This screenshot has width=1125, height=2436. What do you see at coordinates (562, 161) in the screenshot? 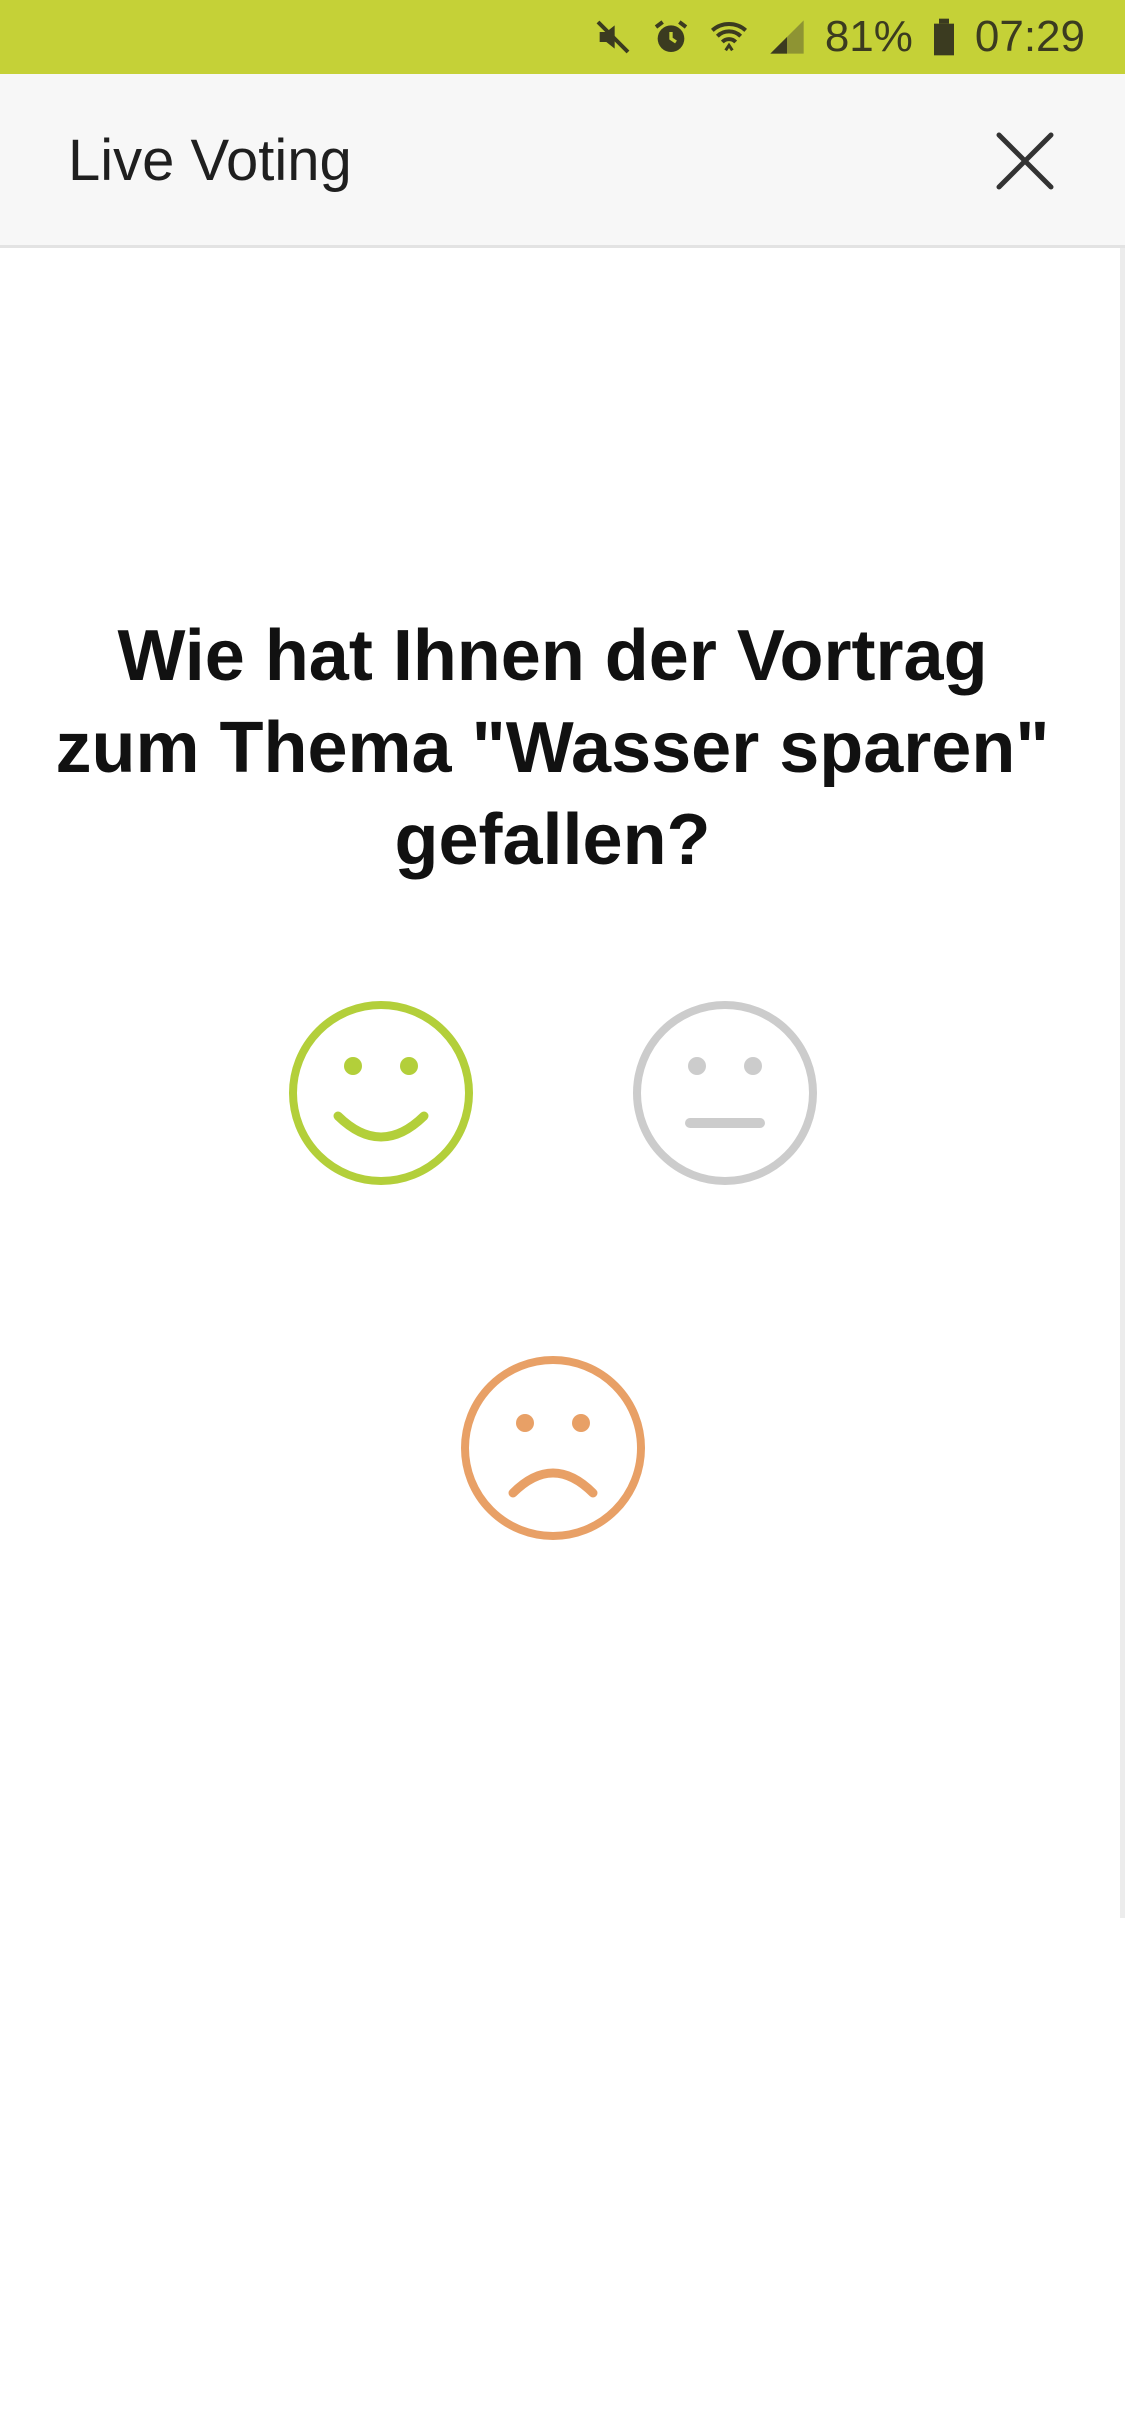
I see `app-bar: Live Voting` at bounding box center [562, 161].